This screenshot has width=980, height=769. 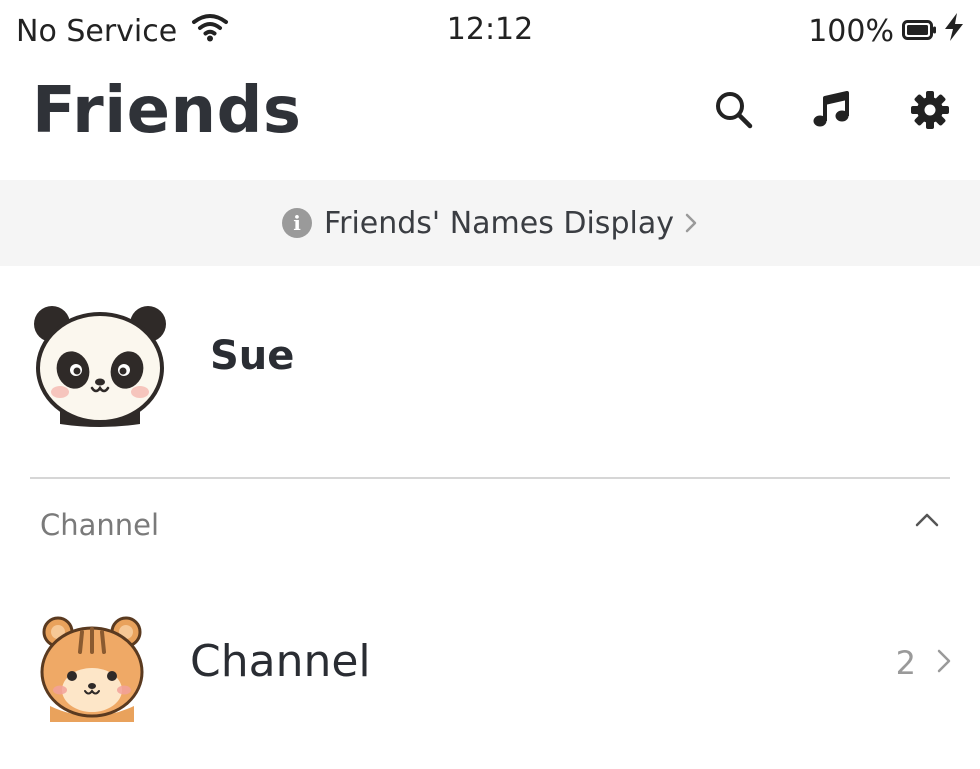 I want to click on friends-names-display-banner: i Friends' Names Display, so click(x=490, y=223).